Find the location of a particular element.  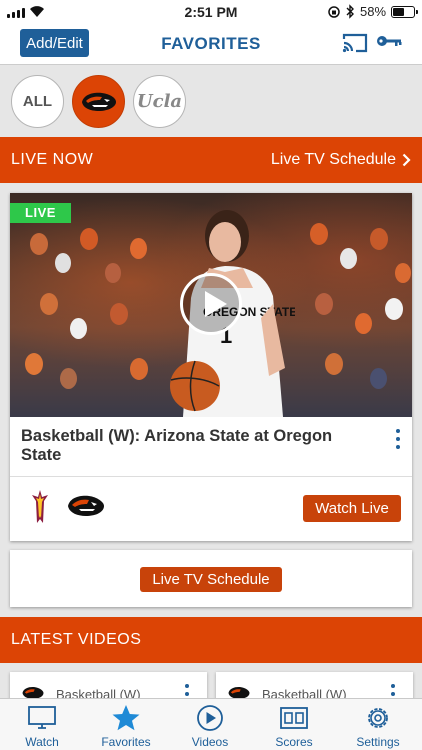

oregon-state-team-logo-icon is located at coordinates (86, 505).